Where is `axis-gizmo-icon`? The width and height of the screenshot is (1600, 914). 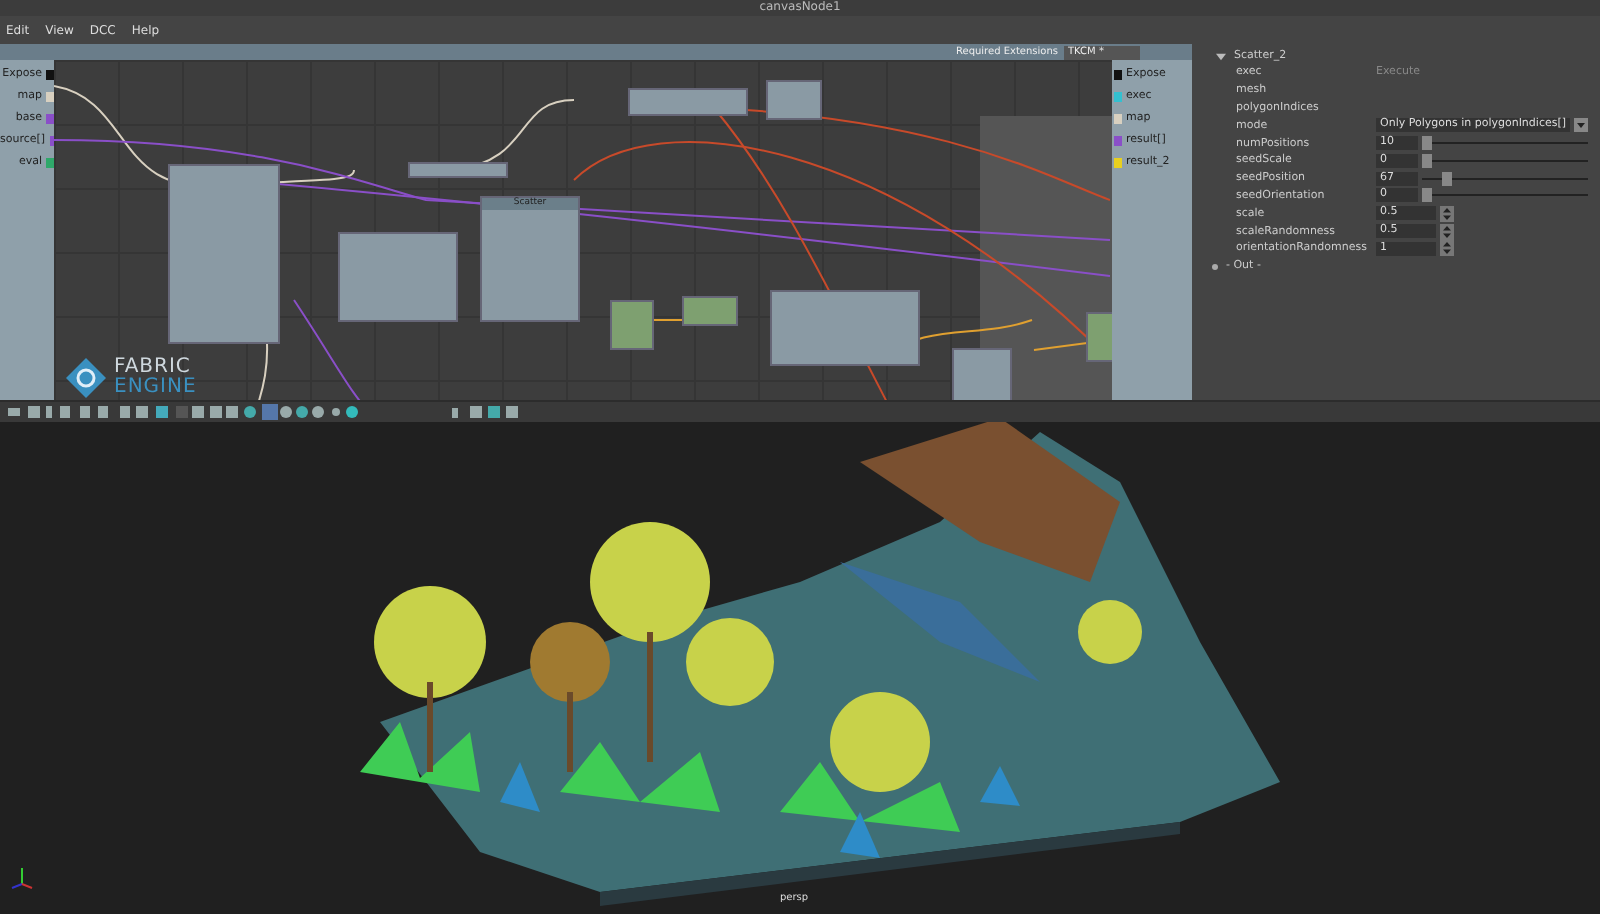 axis-gizmo-icon is located at coordinates (22, 878).